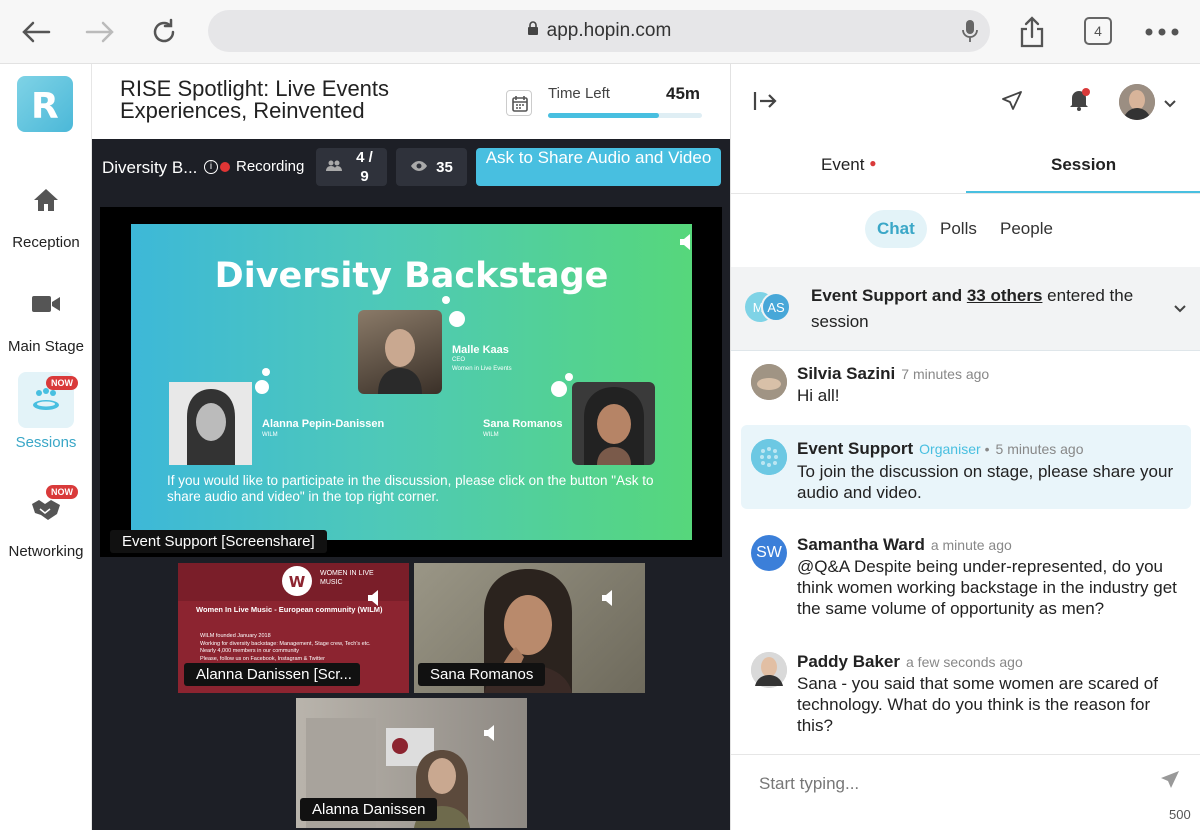 This screenshot has width=1200, height=830. I want to click on svg-text: W, so click(297, 582).